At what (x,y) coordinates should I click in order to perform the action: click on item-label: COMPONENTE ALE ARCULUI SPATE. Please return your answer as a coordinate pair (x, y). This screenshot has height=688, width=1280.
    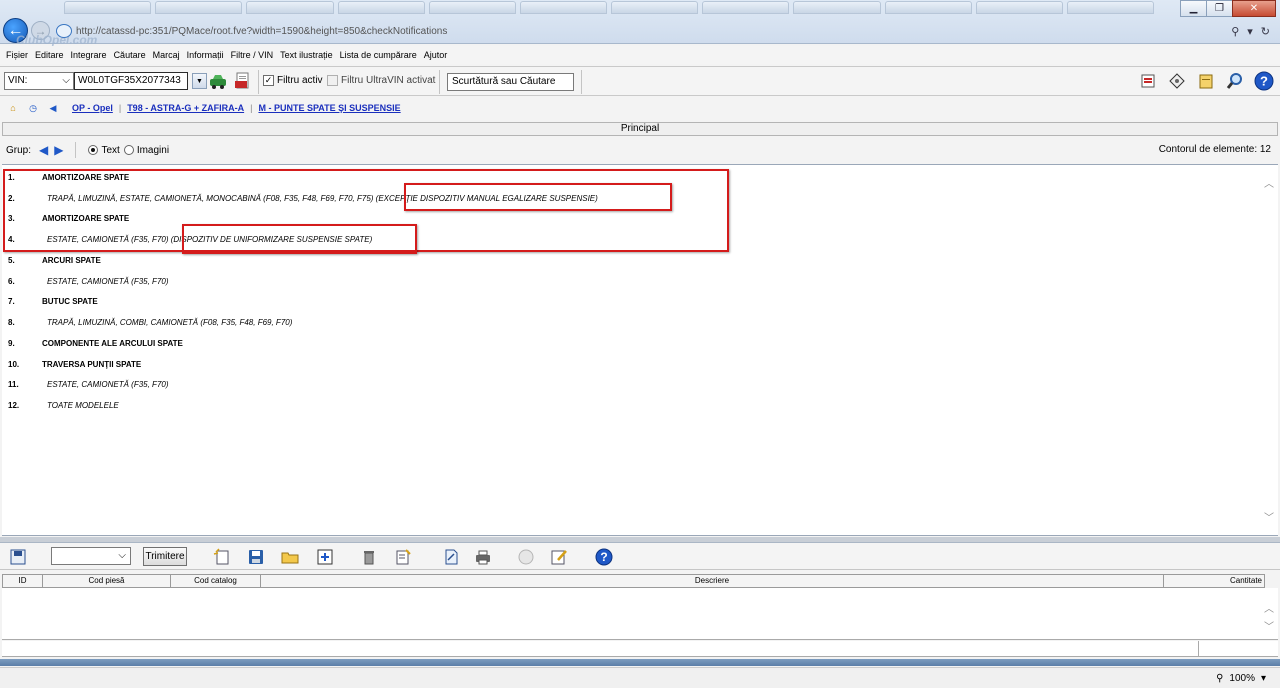
    Looking at the image, I should click on (112, 343).